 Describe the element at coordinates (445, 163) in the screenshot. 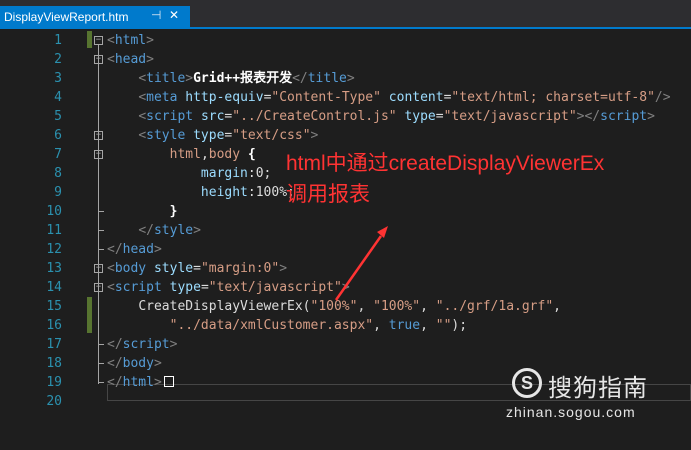

I see `annotation-line-1: html中通过createDisplayViewerEx` at that location.